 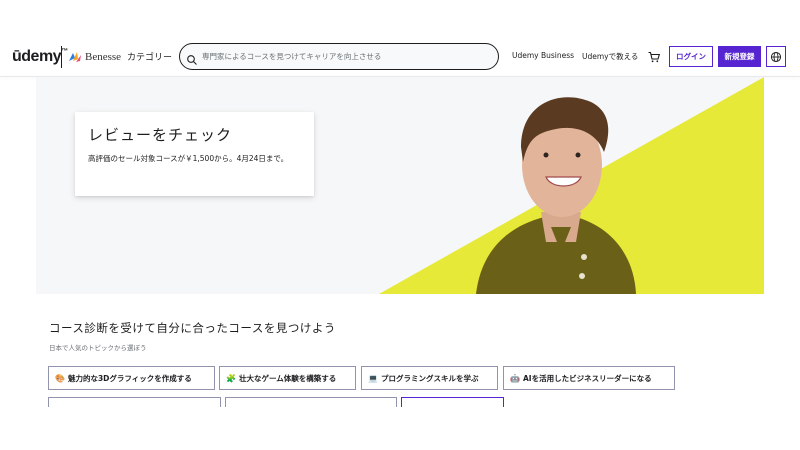 I want to click on topic-chip: 🎨 魅力的な3Dグラフィックを作成する, so click(x=131, y=378).